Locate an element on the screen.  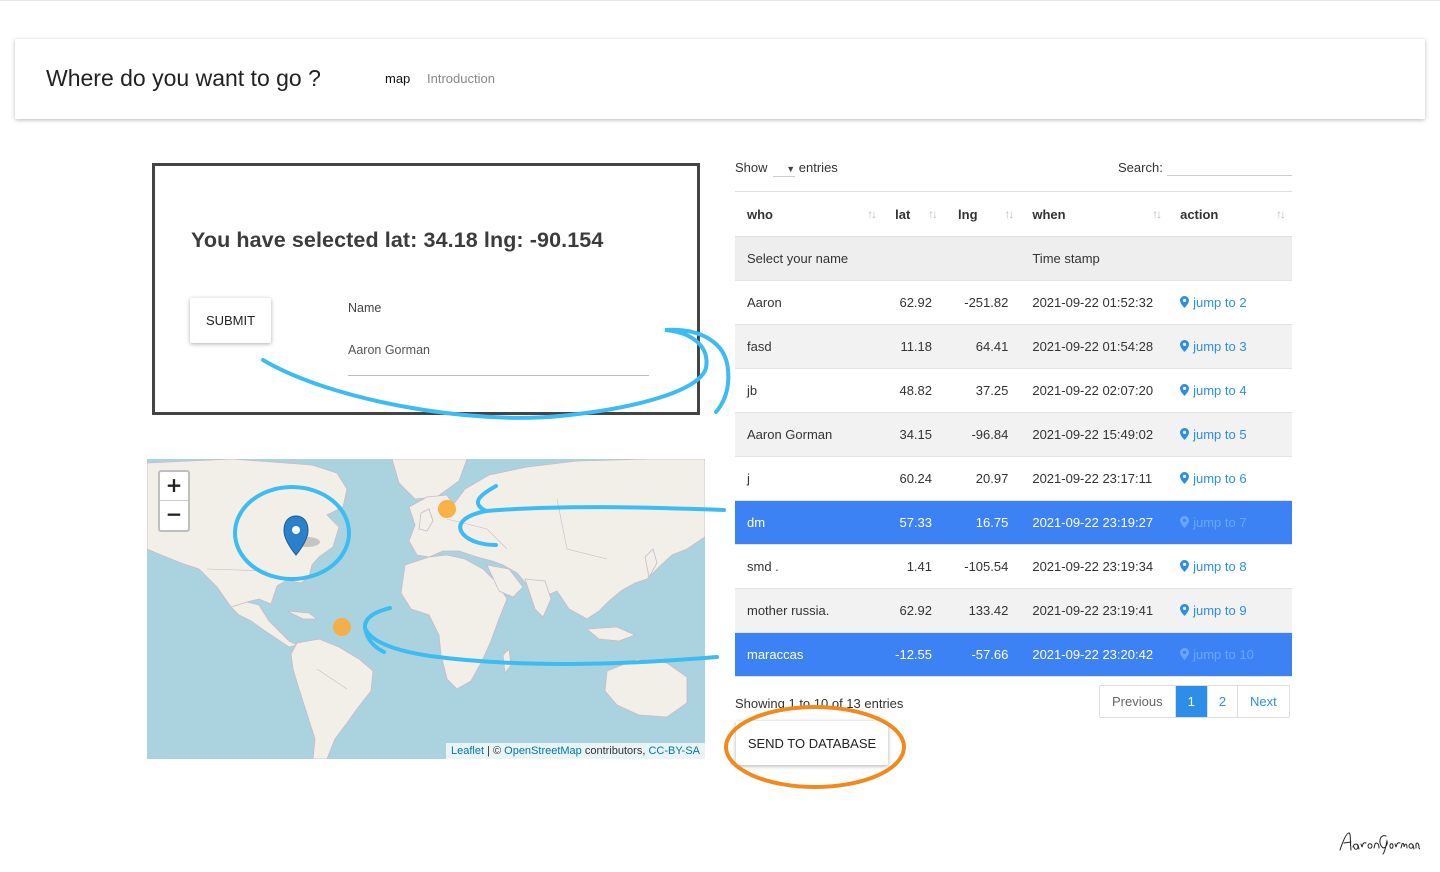
cell-who: jb is located at coordinates (809, 390).